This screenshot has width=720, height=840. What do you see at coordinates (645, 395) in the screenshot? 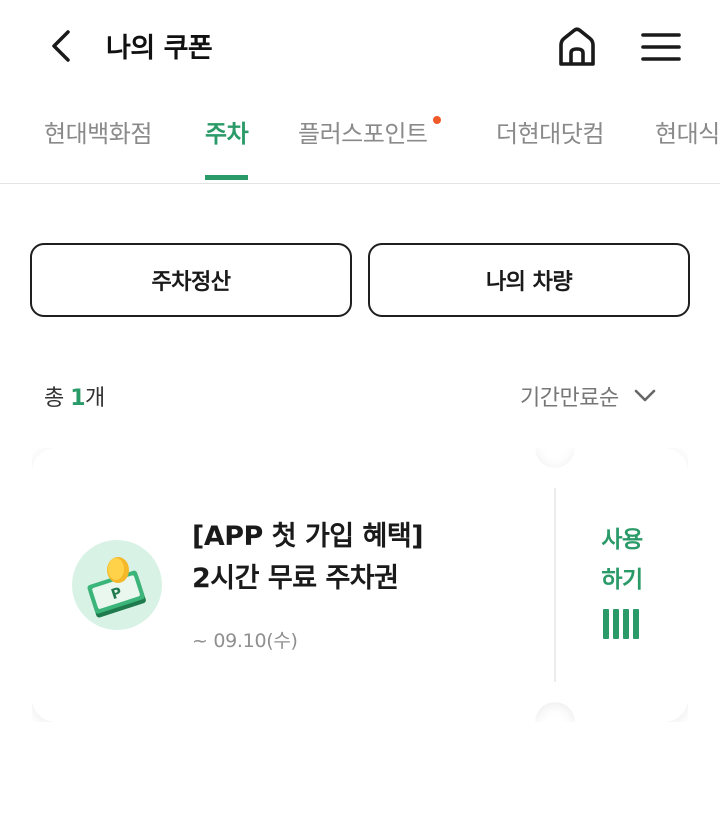
I see `chevron-down-icon` at bounding box center [645, 395].